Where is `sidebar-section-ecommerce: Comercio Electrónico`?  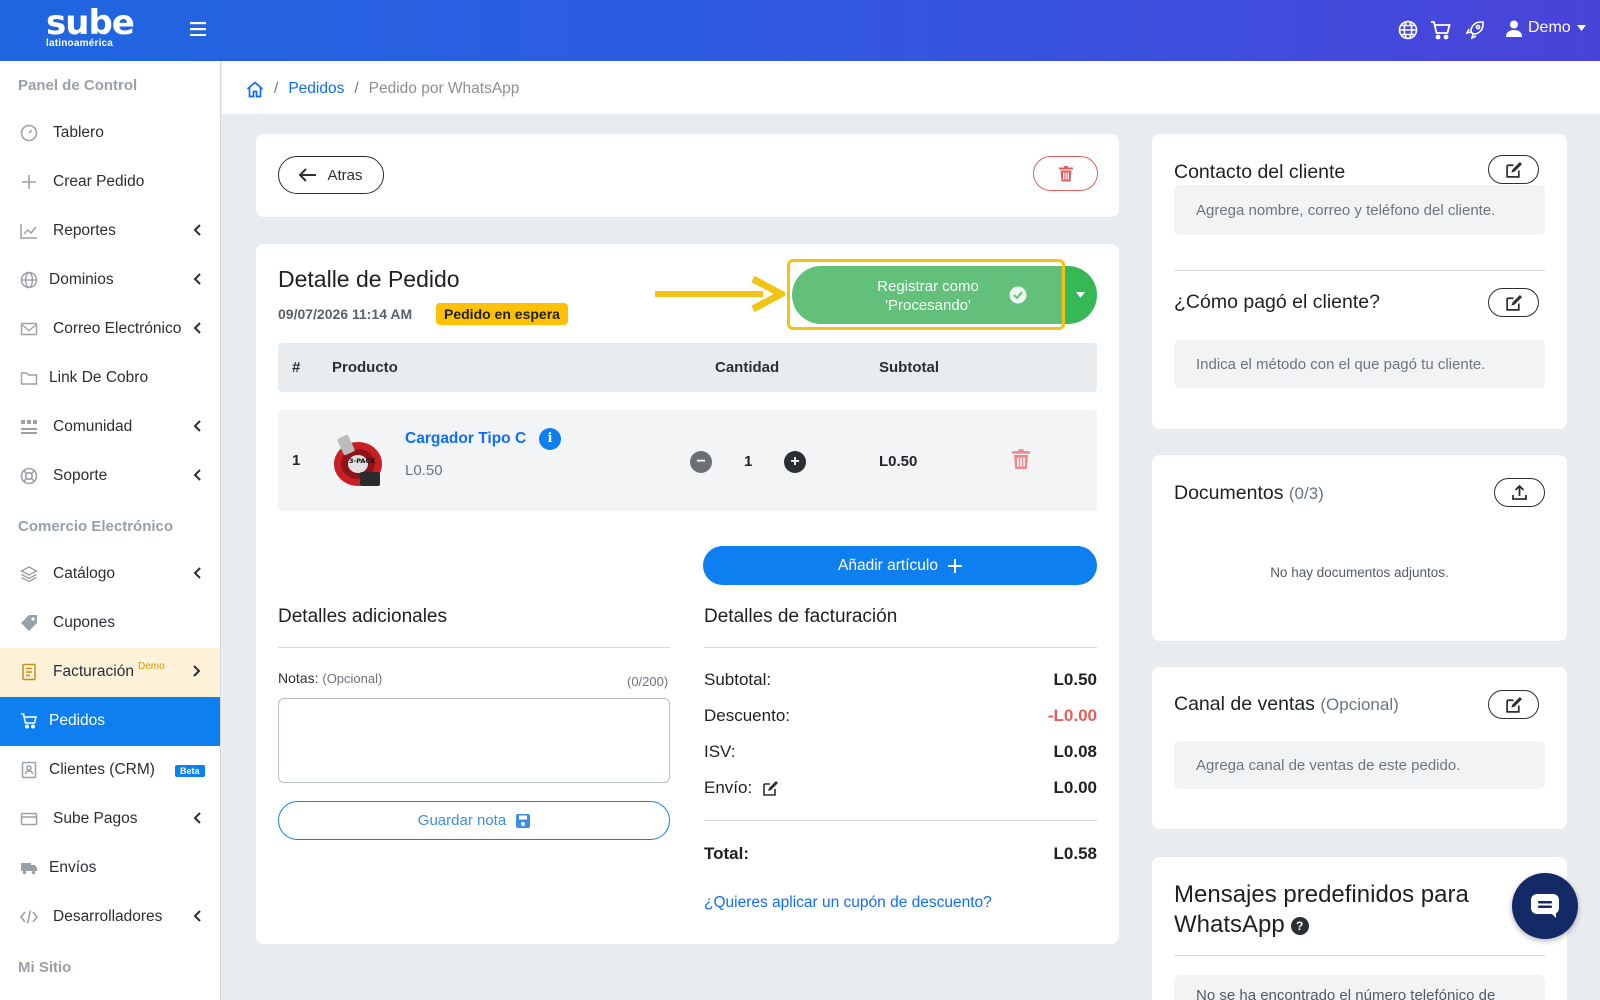
sidebar-section-ecommerce: Comercio Electrónico is located at coordinates (96, 526).